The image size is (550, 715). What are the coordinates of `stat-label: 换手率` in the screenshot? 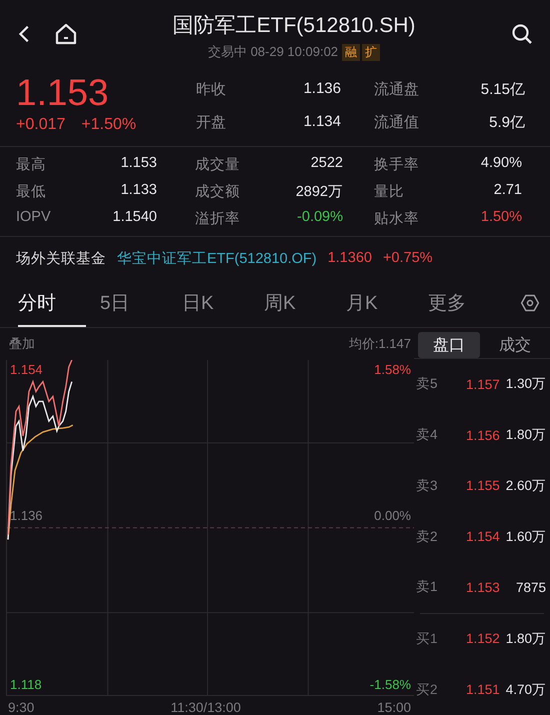 It's located at (396, 165).